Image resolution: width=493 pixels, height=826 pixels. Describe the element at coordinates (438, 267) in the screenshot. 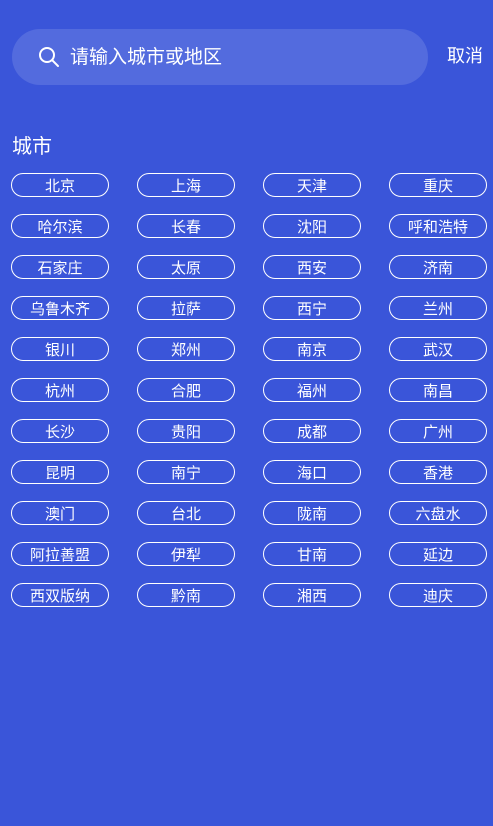

I see `city-chip: 济南` at that location.